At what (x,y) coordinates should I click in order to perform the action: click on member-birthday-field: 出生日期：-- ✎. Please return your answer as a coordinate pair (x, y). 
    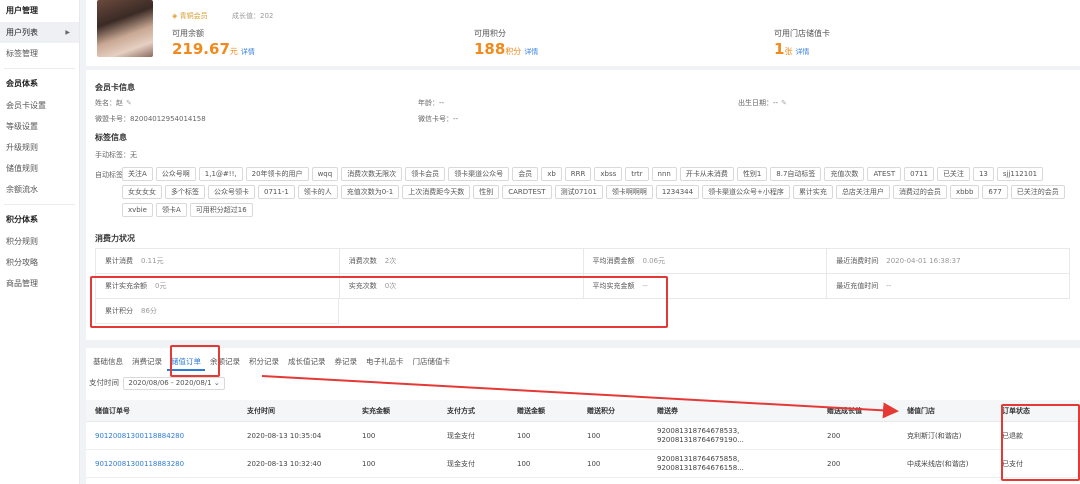
    Looking at the image, I should click on (762, 103).